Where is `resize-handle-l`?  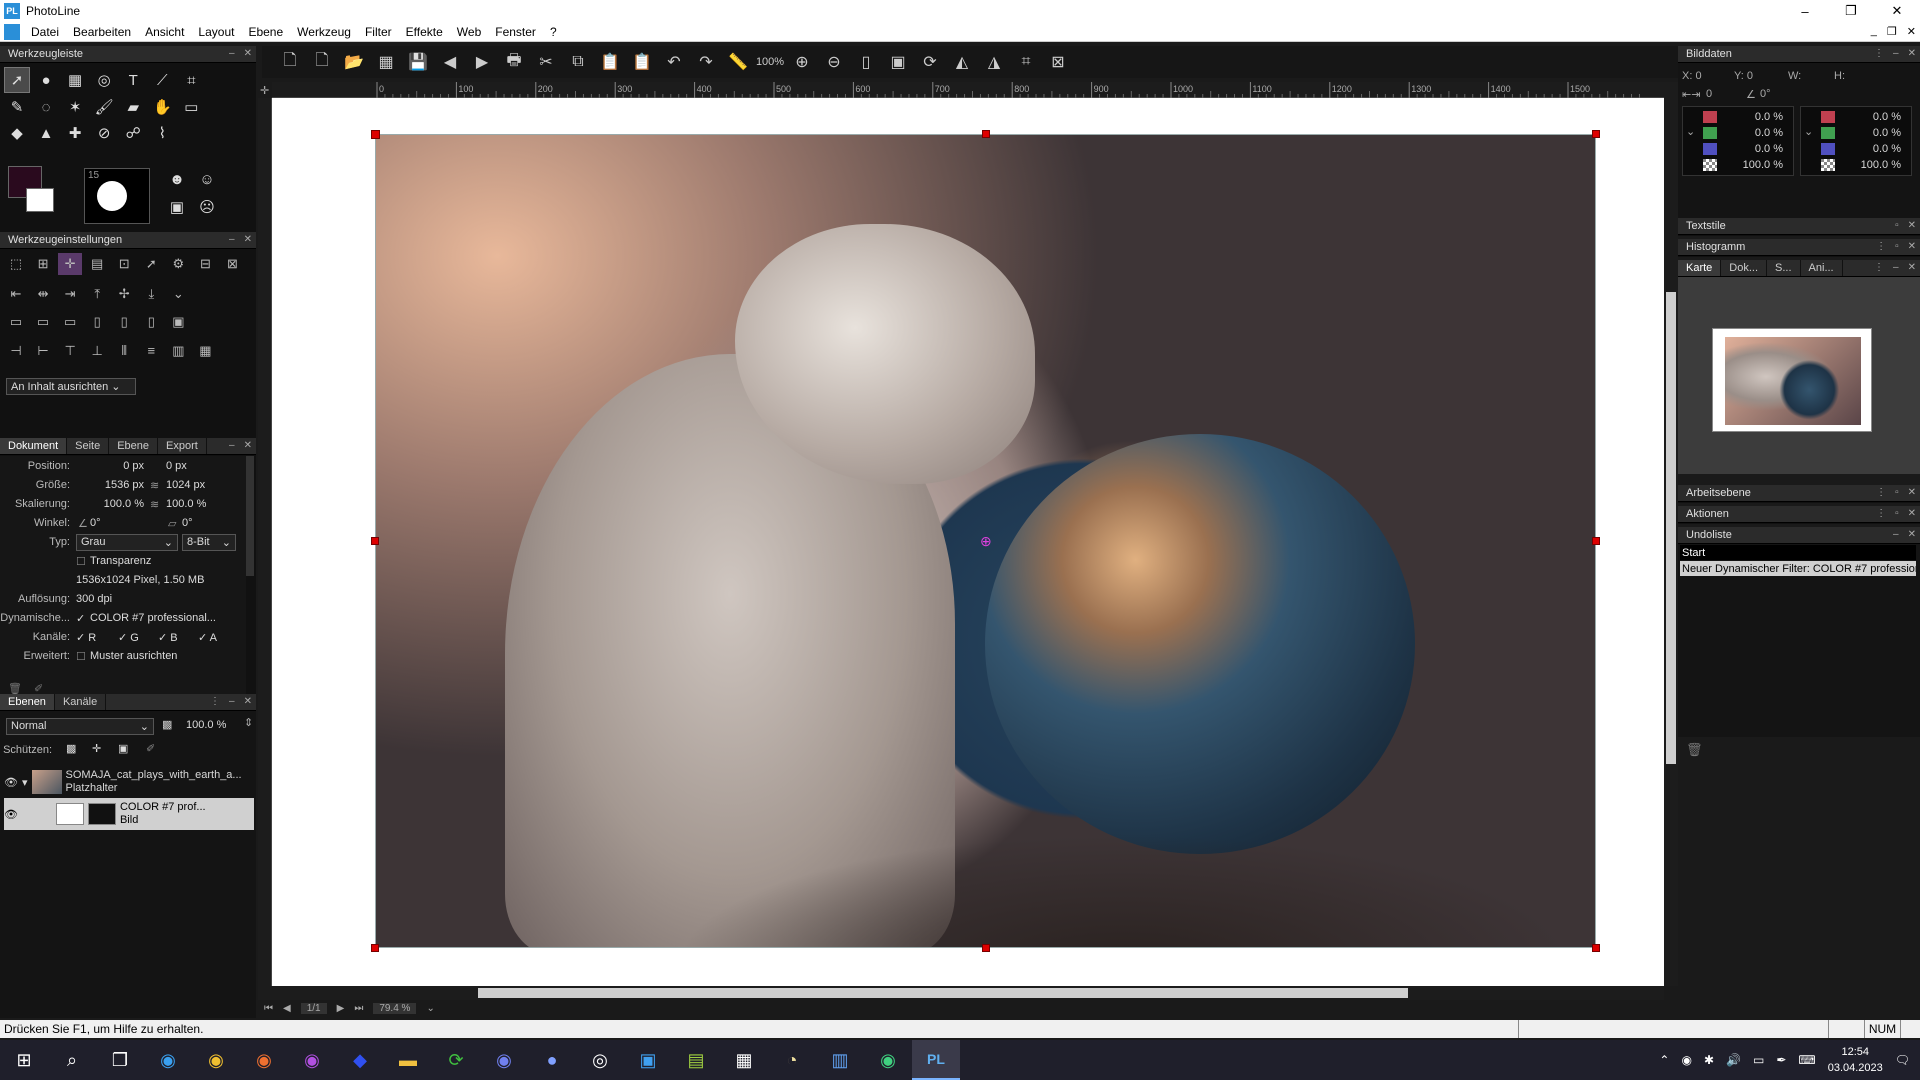 resize-handle-l is located at coordinates (375, 541).